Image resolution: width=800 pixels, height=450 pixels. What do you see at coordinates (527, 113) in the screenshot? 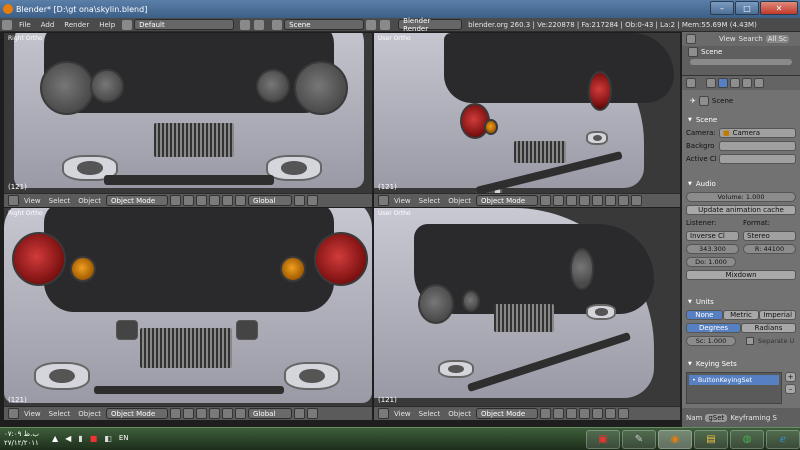
I see `viewport-user-ortho-top: User Ortho (121)` at bounding box center [527, 113].